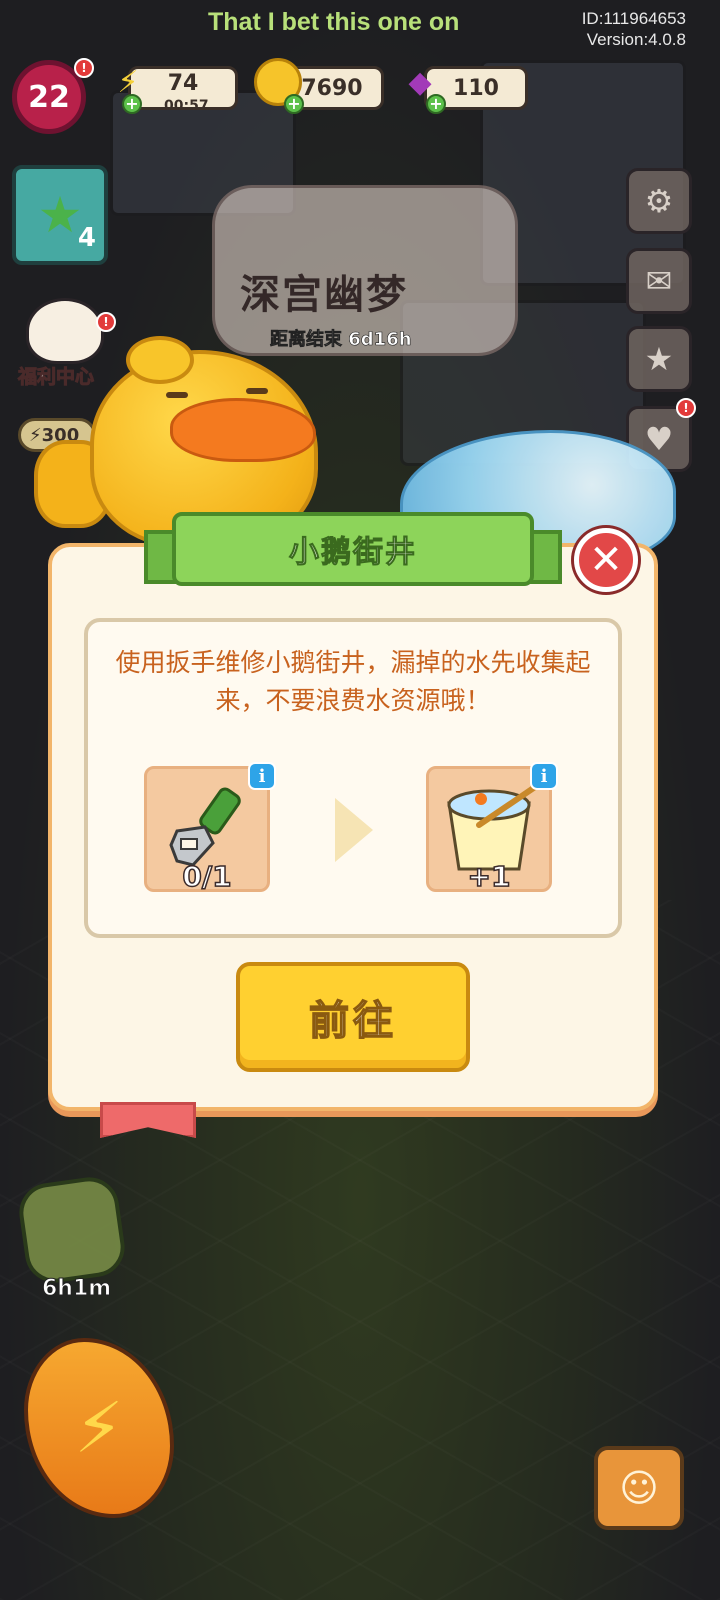  Describe the element at coordinates (341, 340) in the screenshot. I see `event-countdown: 距离结束 6d16h` at that location.